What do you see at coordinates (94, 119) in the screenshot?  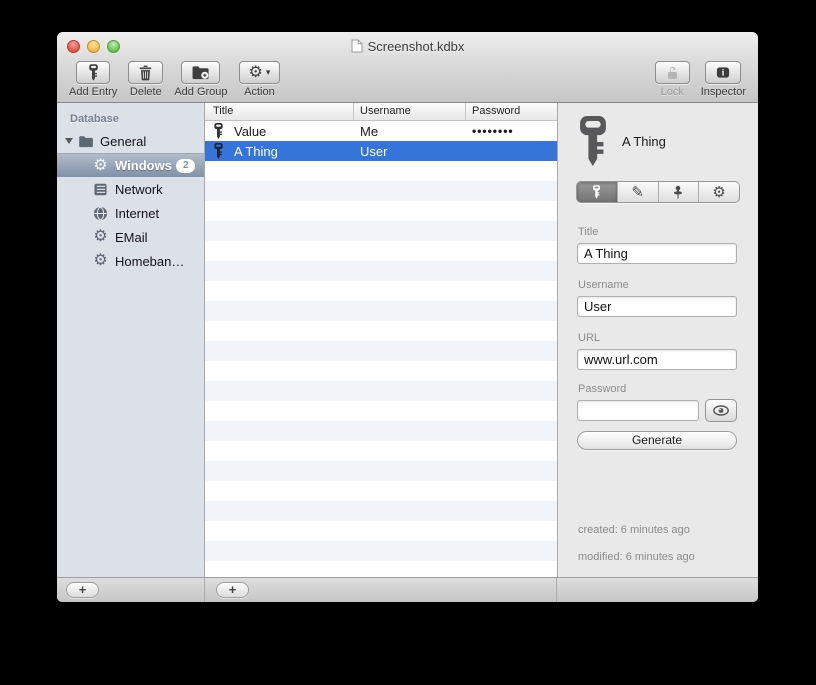 I see `sidebar-section-header: Database` at bounding box center [94, 119].